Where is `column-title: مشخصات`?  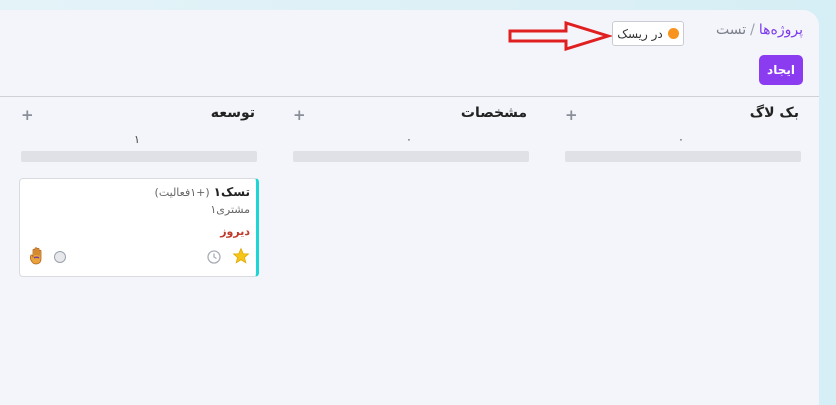
column-title: مشخصات is located at coordinates (493, 113).